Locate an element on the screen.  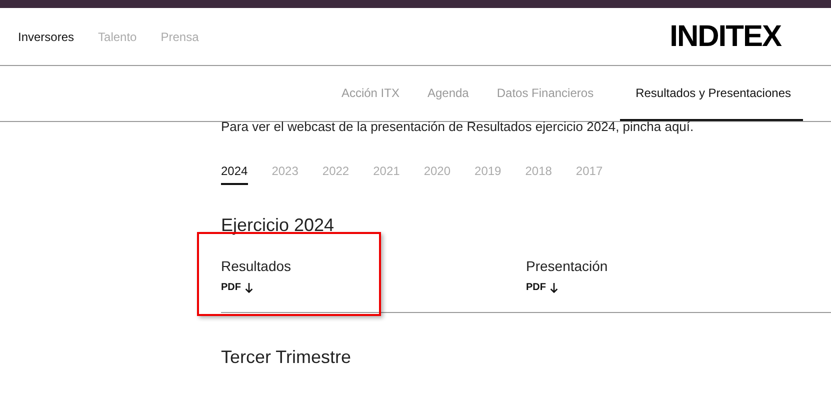
webcast-link: aquí is located at coordinates (677, 126).